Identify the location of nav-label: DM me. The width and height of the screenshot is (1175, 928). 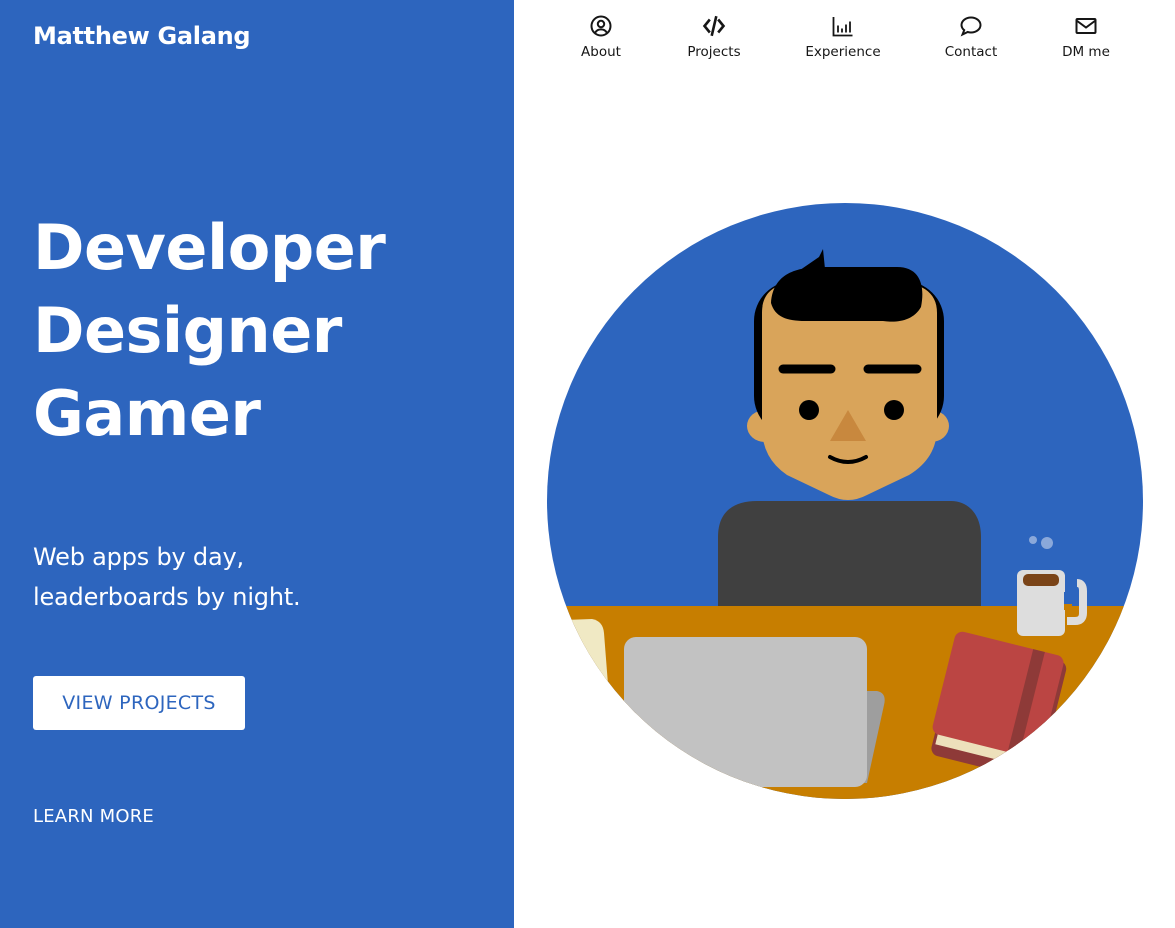
(1086, 52).